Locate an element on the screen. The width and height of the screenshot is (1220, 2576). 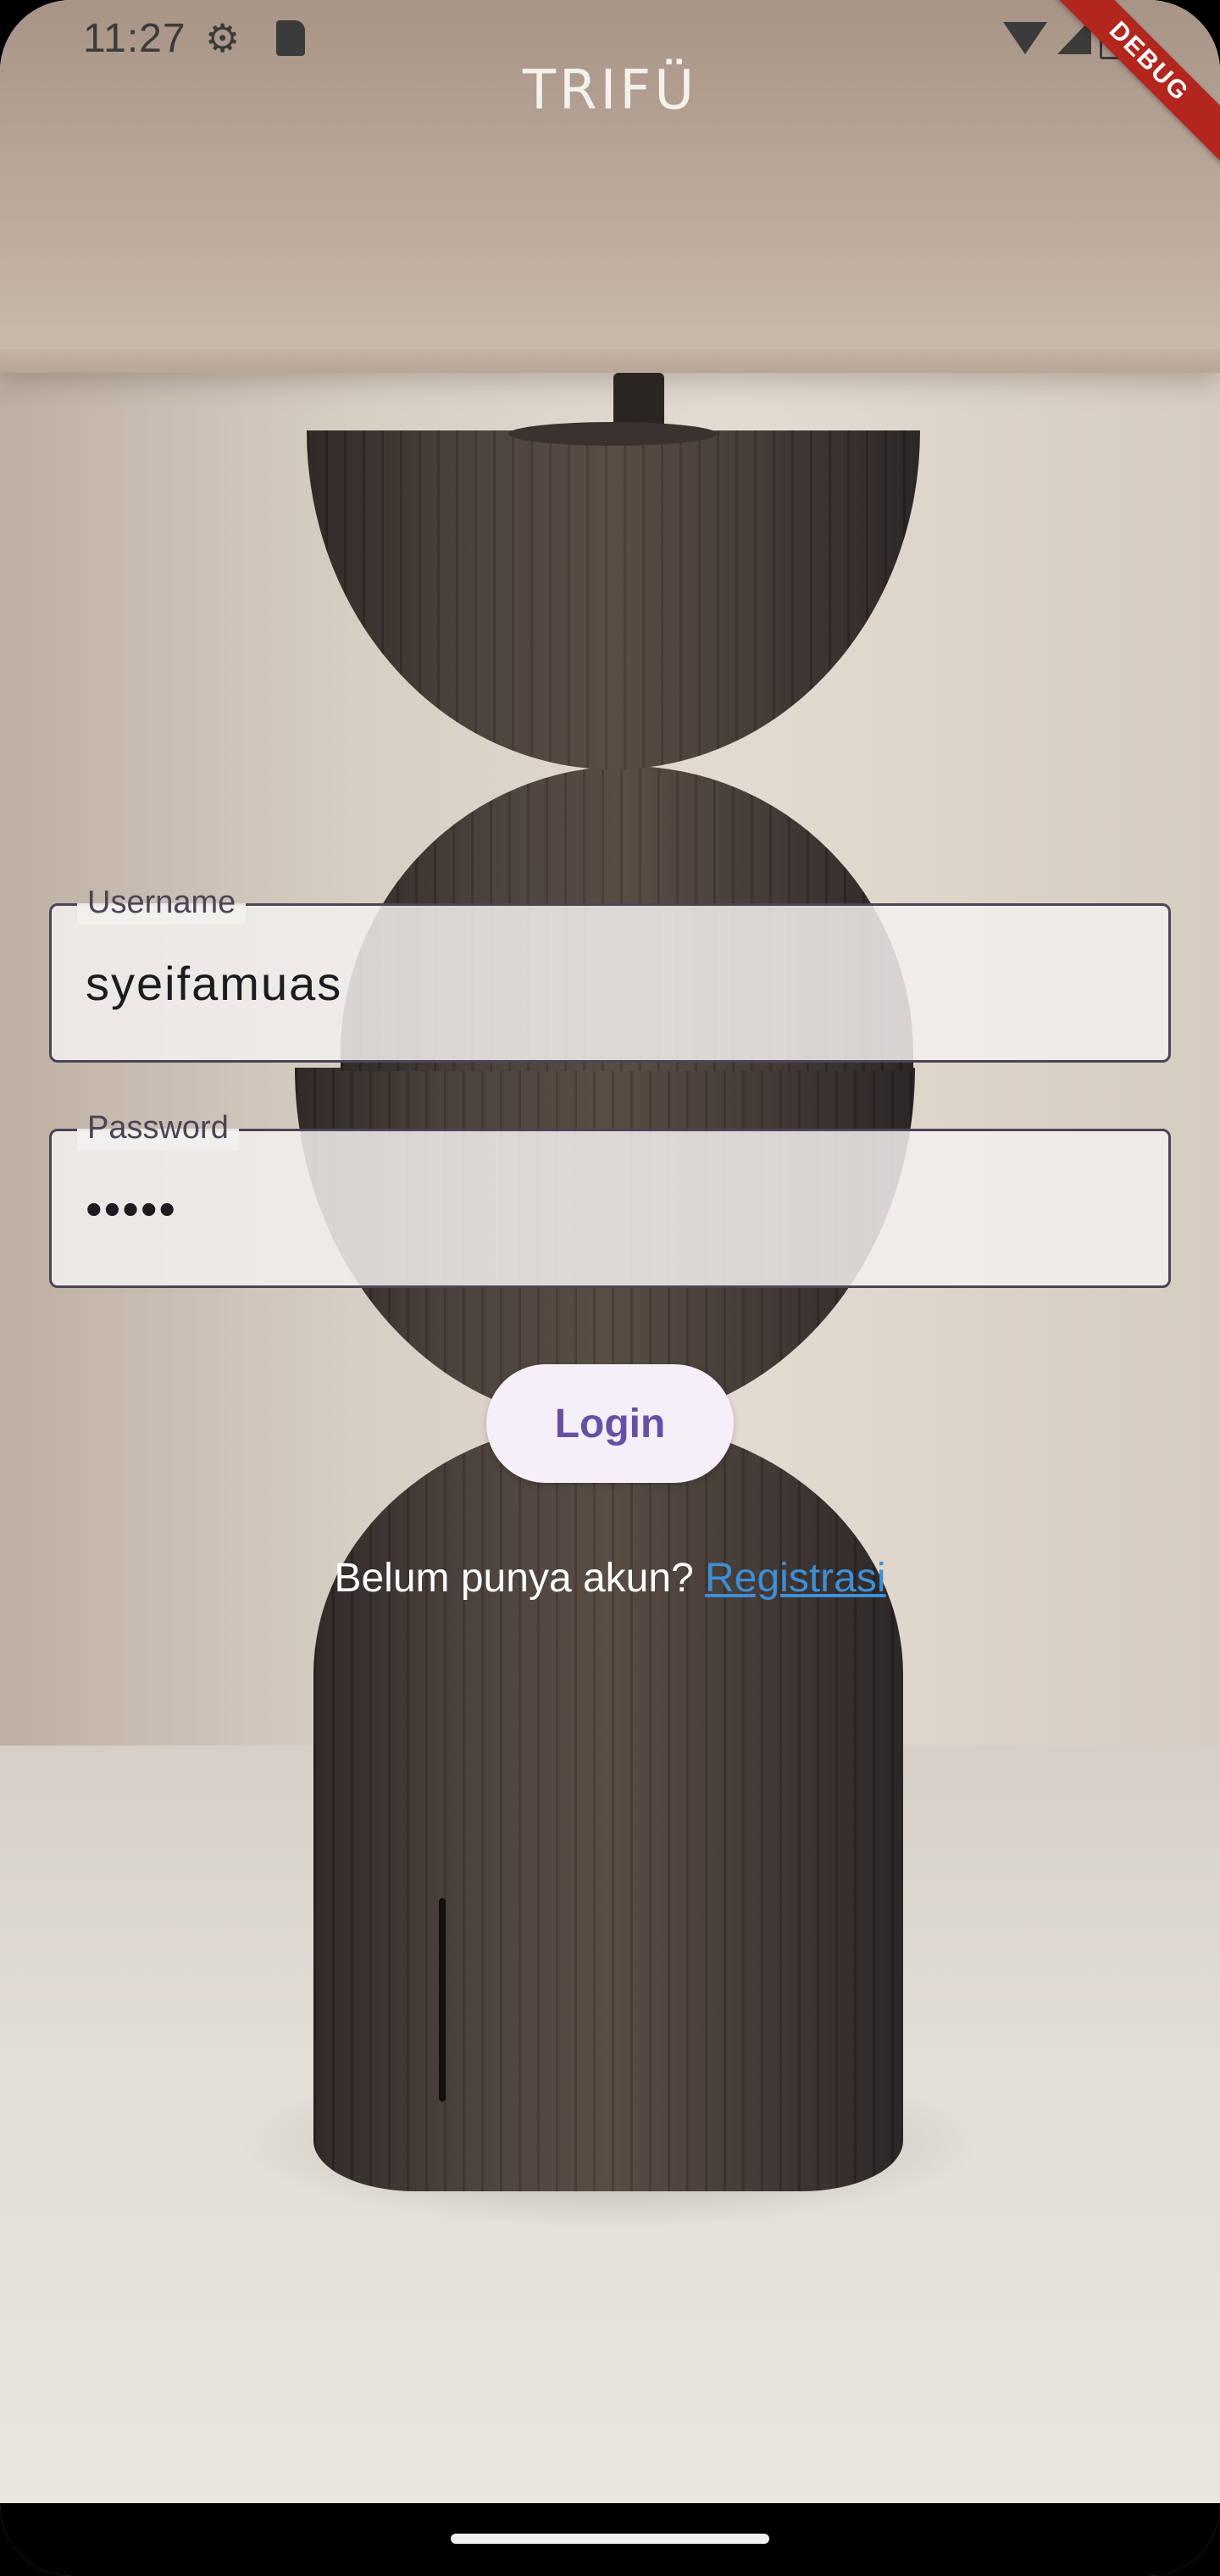
register-prompt: Belum punya akun? is located at coordinates (514, 1578).